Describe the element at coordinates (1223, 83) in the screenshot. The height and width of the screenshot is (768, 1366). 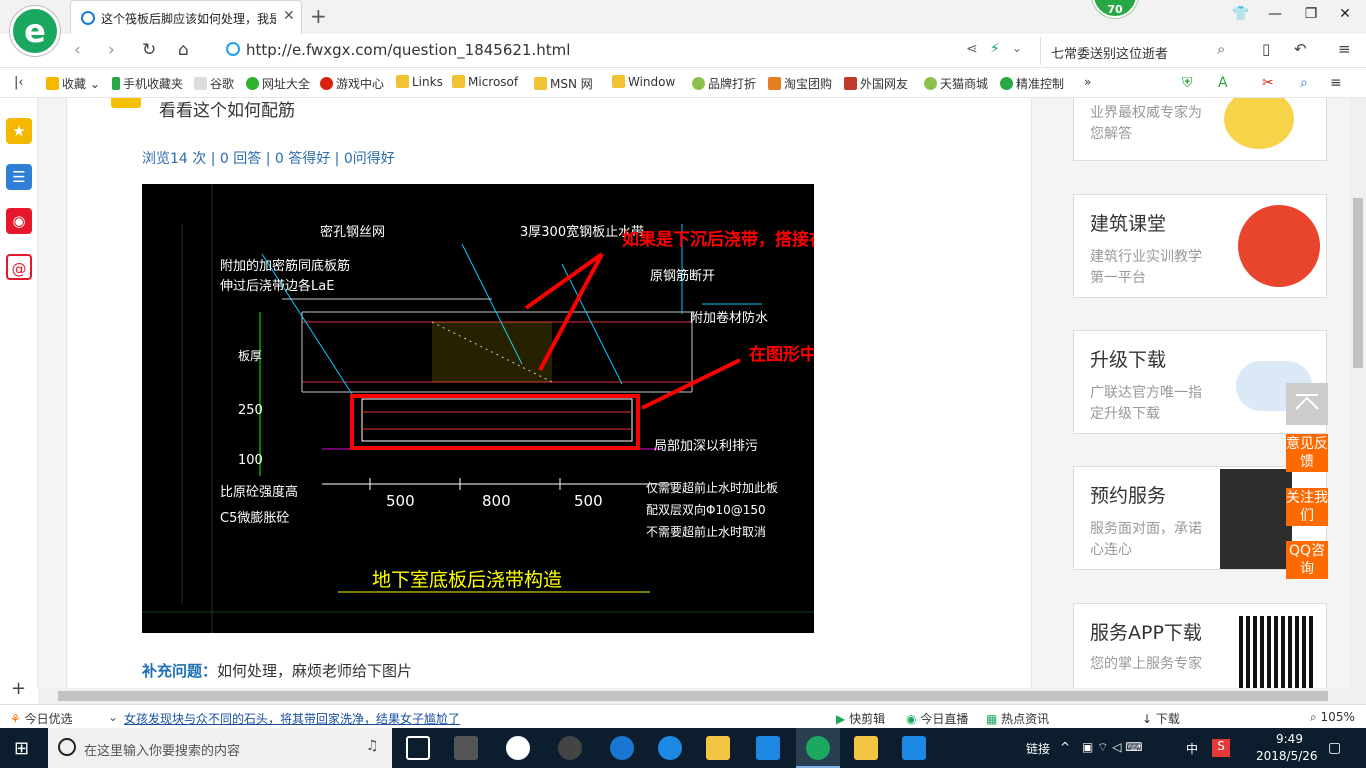
I see `translate-icon: A` at that location.